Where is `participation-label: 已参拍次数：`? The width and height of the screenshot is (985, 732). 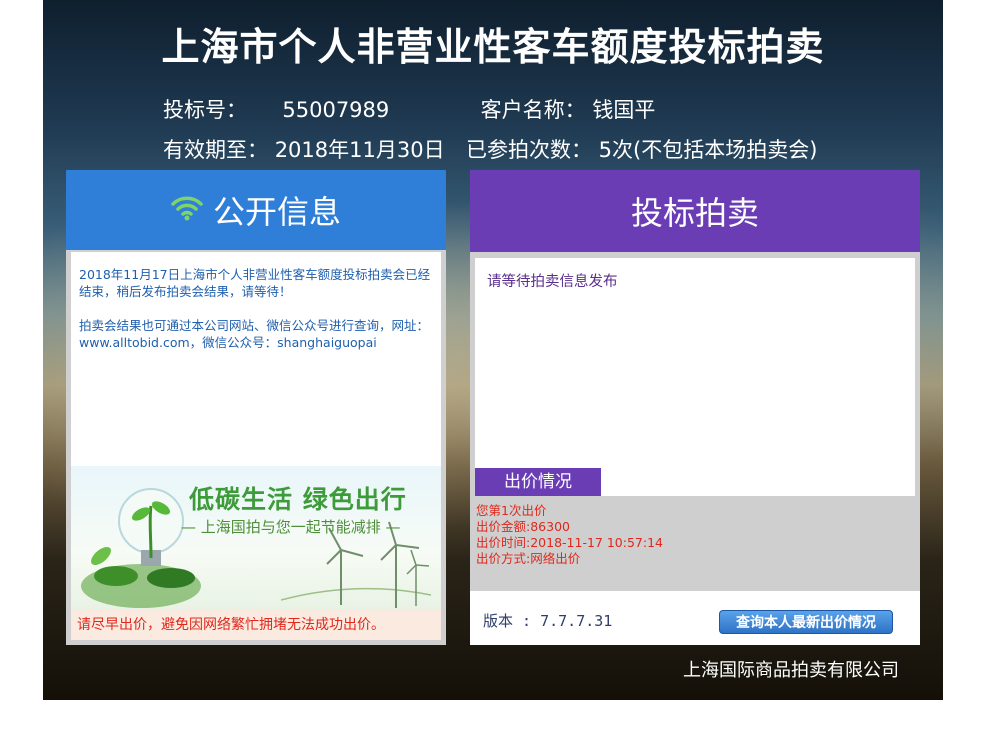 participation-label: 已参拍次数： is located at coordinates (528, 150).